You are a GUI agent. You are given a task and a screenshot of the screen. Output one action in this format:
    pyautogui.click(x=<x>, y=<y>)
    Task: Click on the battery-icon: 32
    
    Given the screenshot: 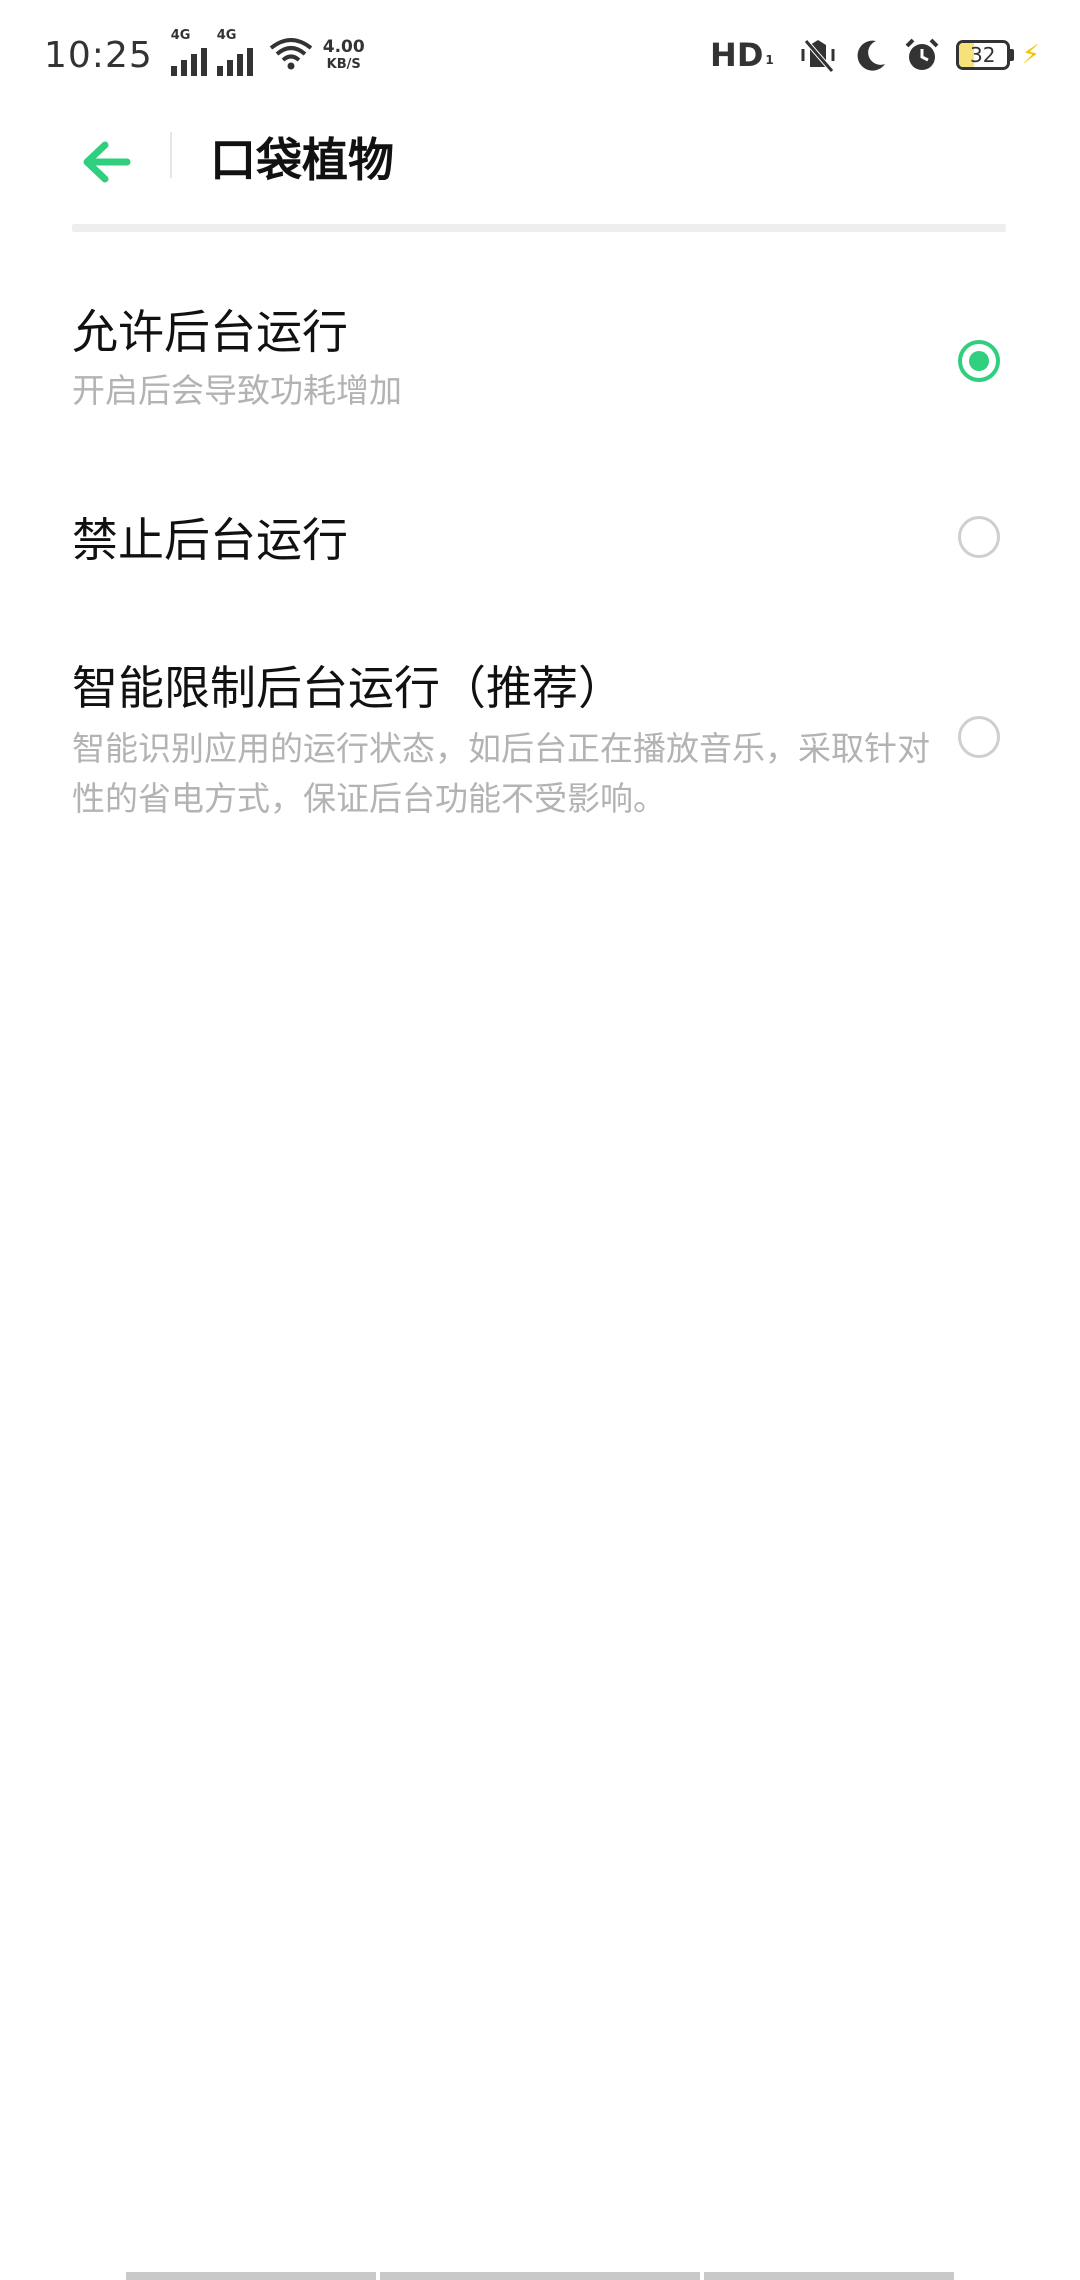 What is the action you would take?
    pyautogui.click(x=982, y=55)
    